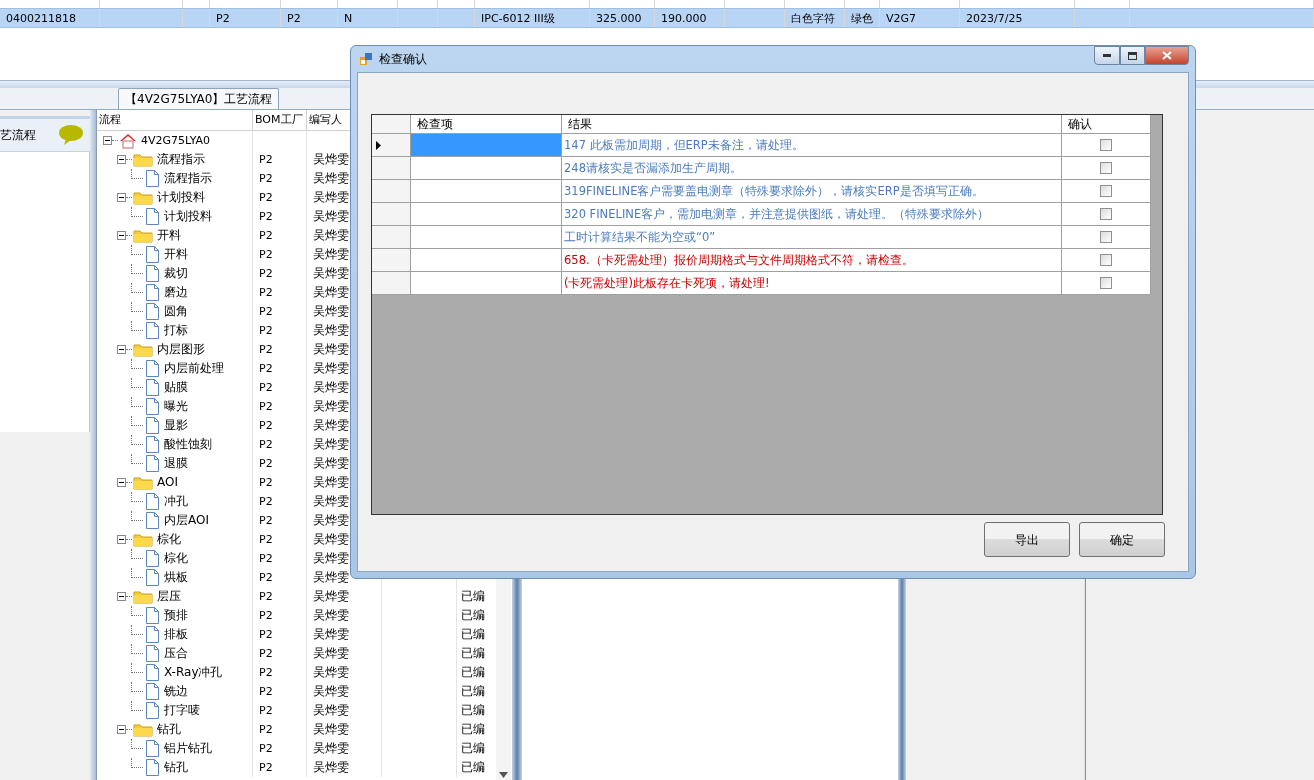 Image resolution: width=1314 pixels, height=780 pixels. I want to click on row-header, so click(391, 145).